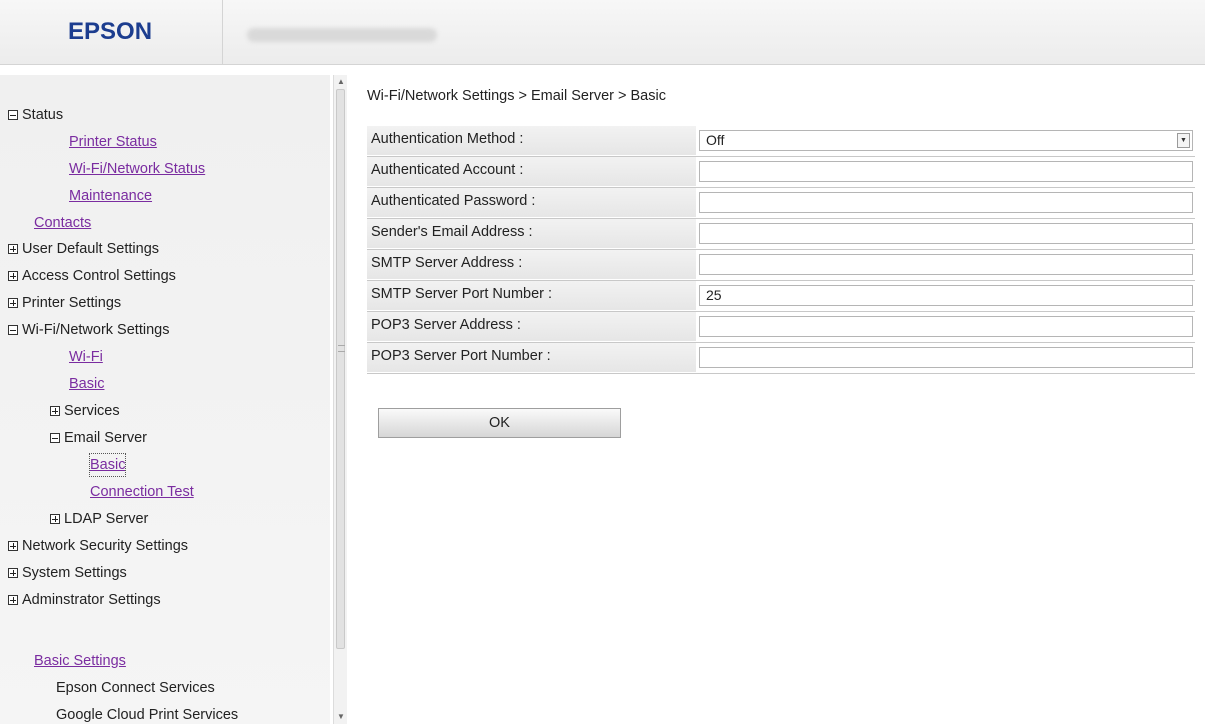 The height and width of the screenshot is (726, 1205). I want to click on field-label: Authenticated Account :, so click(531, 171).